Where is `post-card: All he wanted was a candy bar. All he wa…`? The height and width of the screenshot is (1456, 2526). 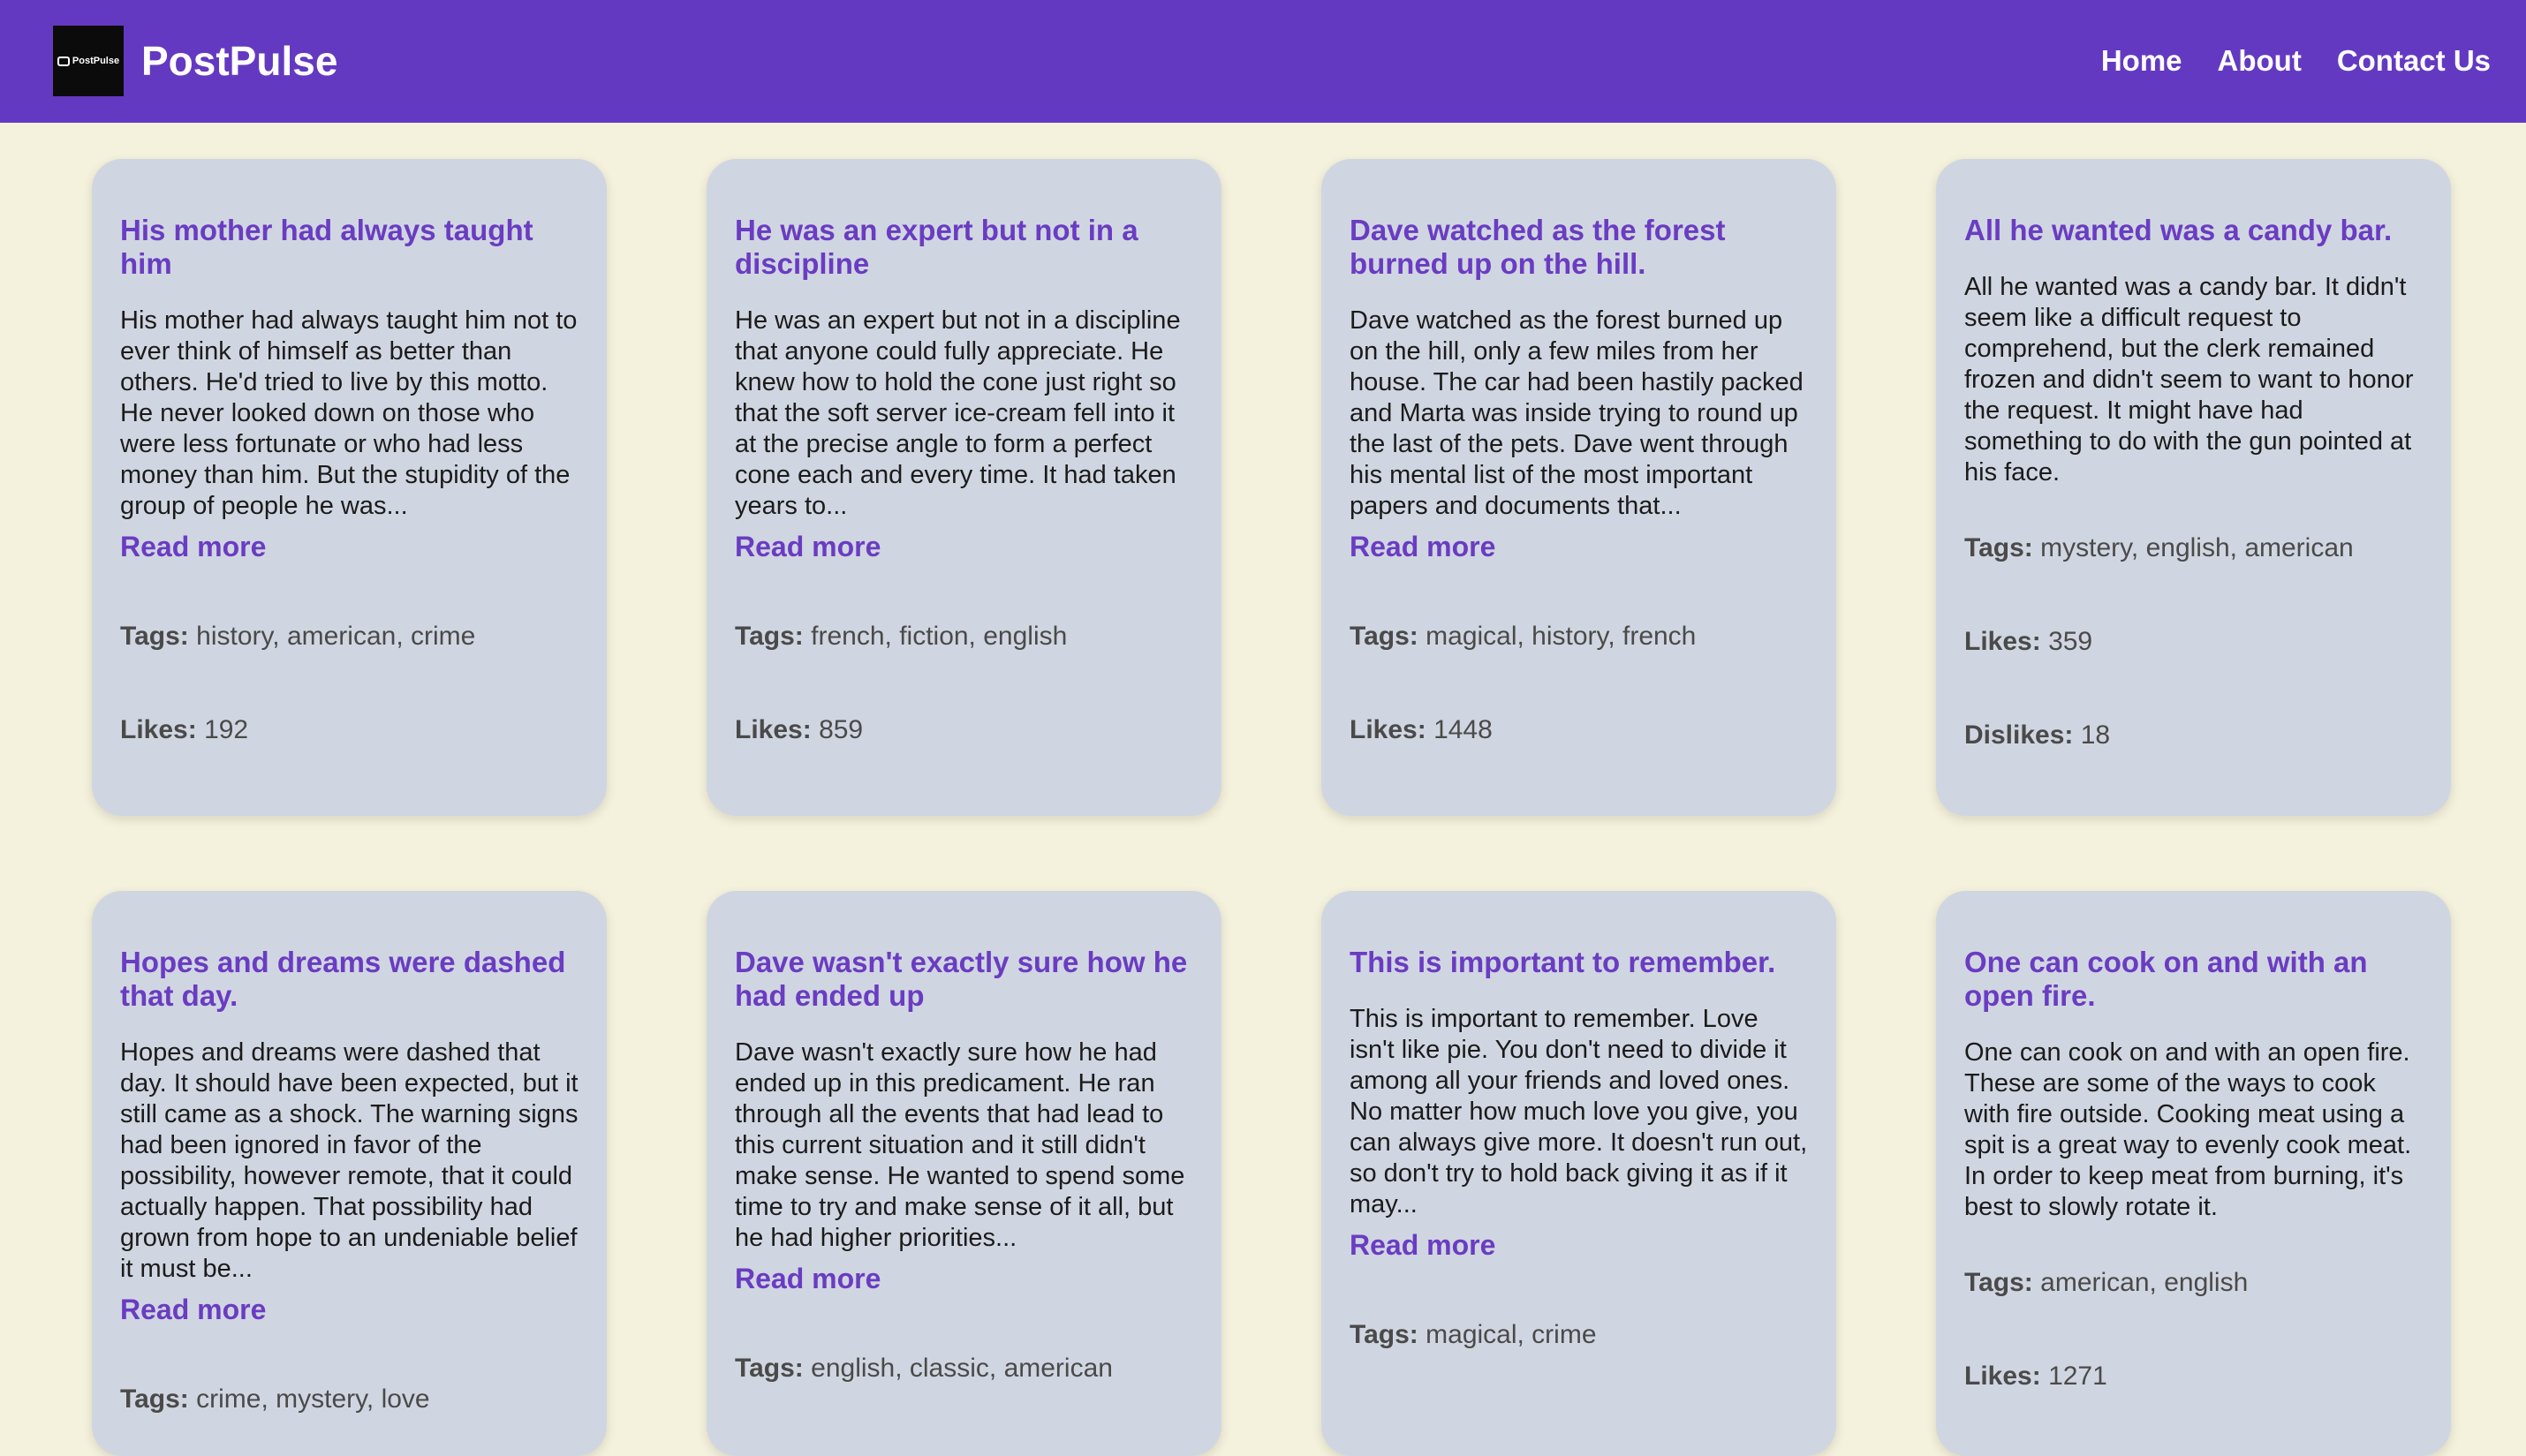 post-card: All he wanted was a candy bar. All he wa… is located at coordinates (2193, 487).